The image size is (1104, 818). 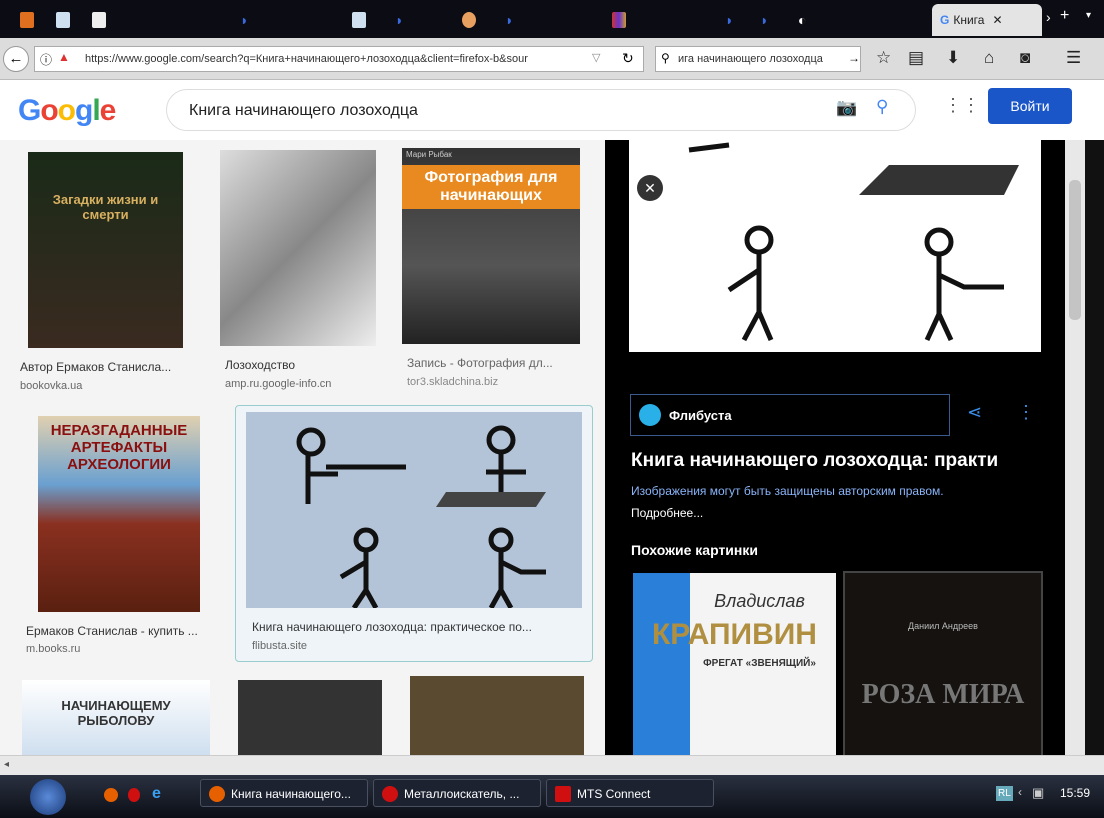 I want to click on bookmarks-list-icon: ▤, so click(x=916, y=58).